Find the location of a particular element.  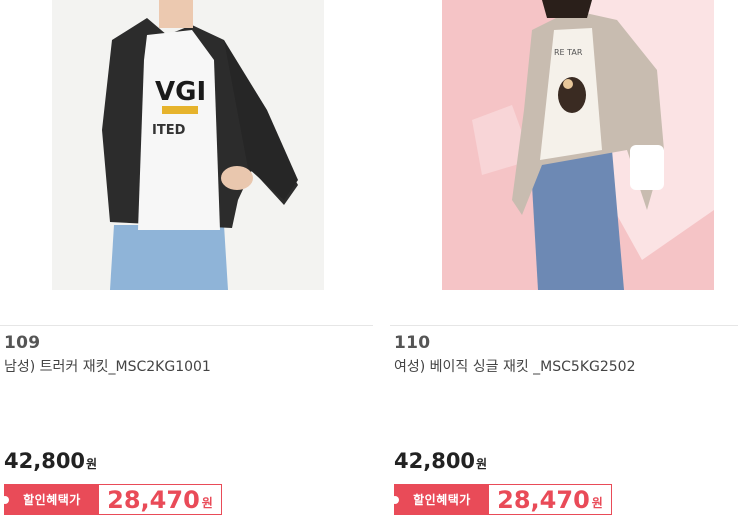

product-number: 109 is located at coordinates (22, 343).